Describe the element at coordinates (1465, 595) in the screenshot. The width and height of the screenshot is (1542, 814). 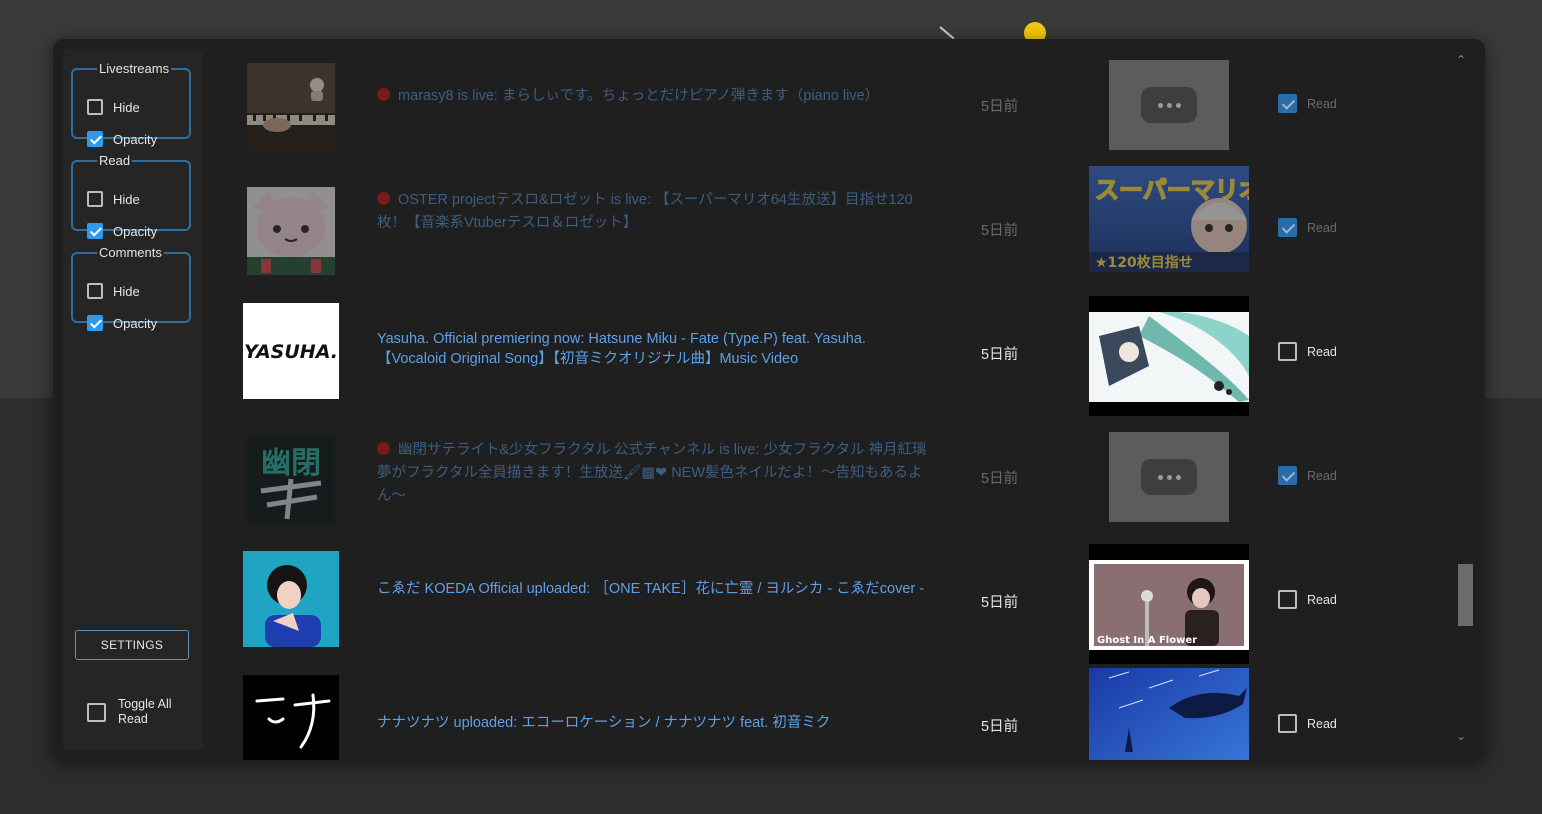
I see `scrollbar-thumb` at that location.